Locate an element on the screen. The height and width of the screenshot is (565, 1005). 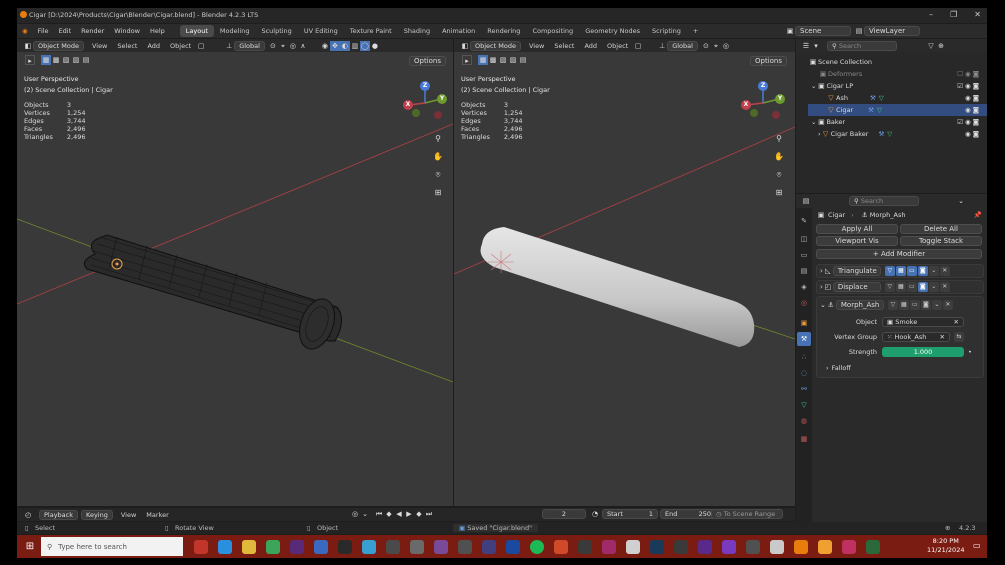
keying-menu: Keying is located at coordinates (97, 514).